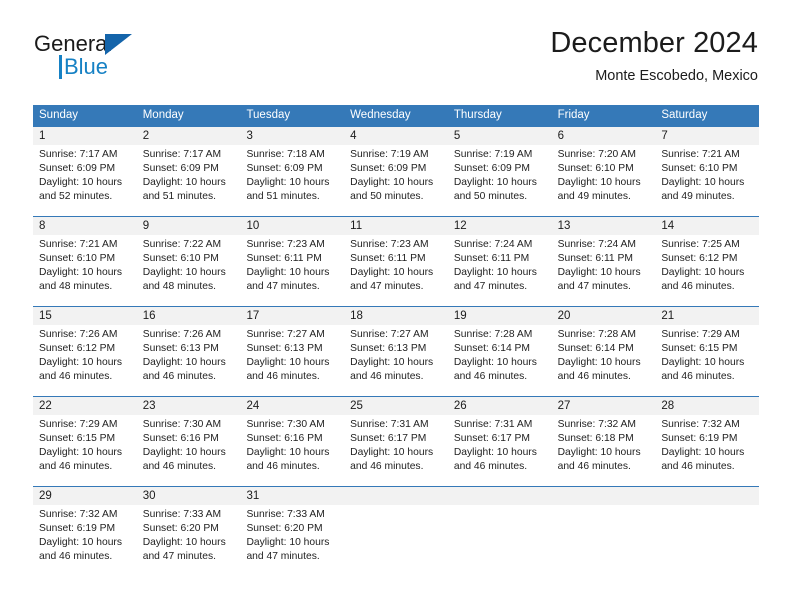  I want to click on day-number: 14, so click(707, 226).